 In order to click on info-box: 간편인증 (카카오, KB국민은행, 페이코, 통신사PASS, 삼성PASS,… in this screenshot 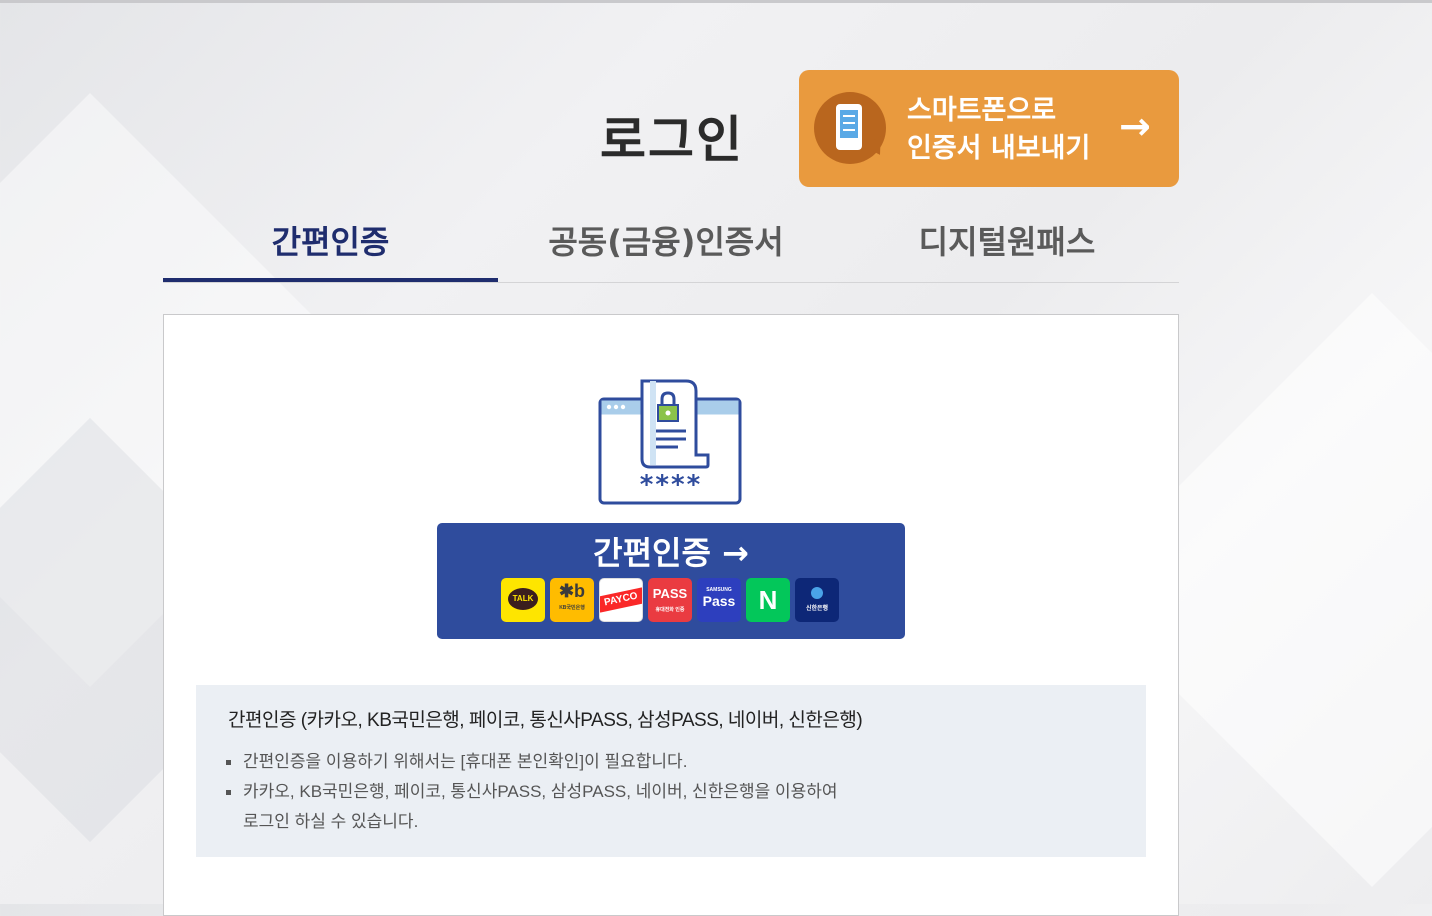, I will do `click(671, 771)`.